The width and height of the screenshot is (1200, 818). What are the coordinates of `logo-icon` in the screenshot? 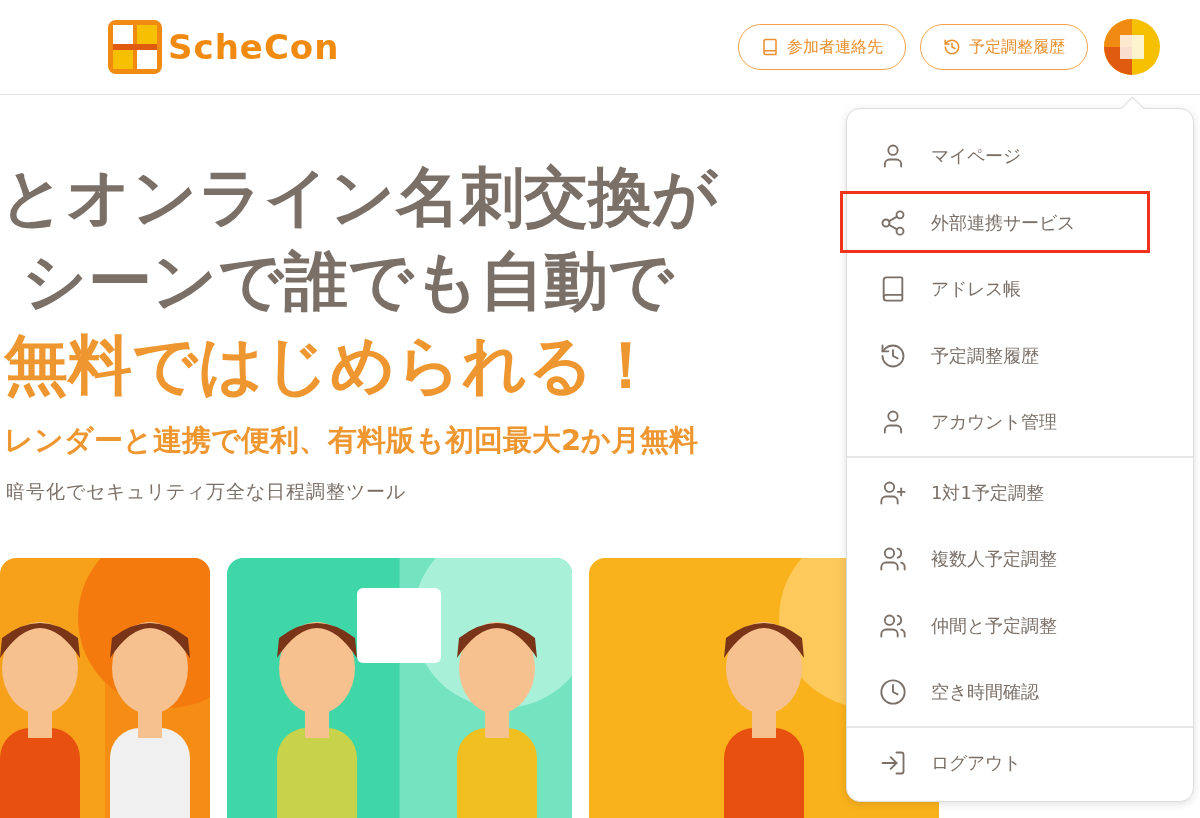 It's located at (135, 47).